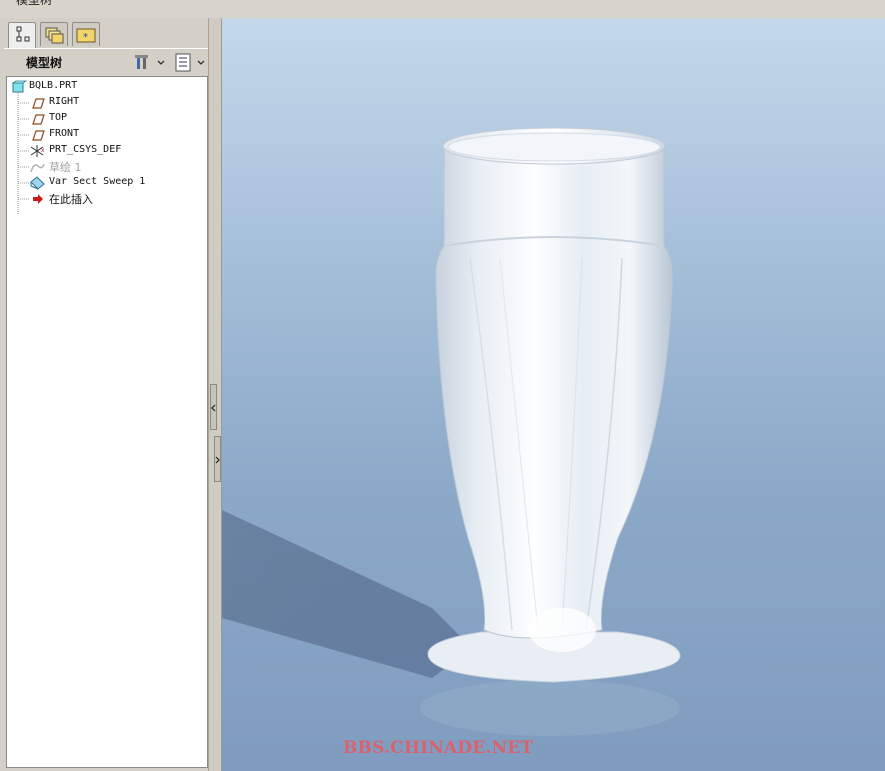 This screenshot has height=771, width=885. Describe the element at coordinates (106, 61) in the screenshot. I see `model-tree-header: 模型树` at that location.